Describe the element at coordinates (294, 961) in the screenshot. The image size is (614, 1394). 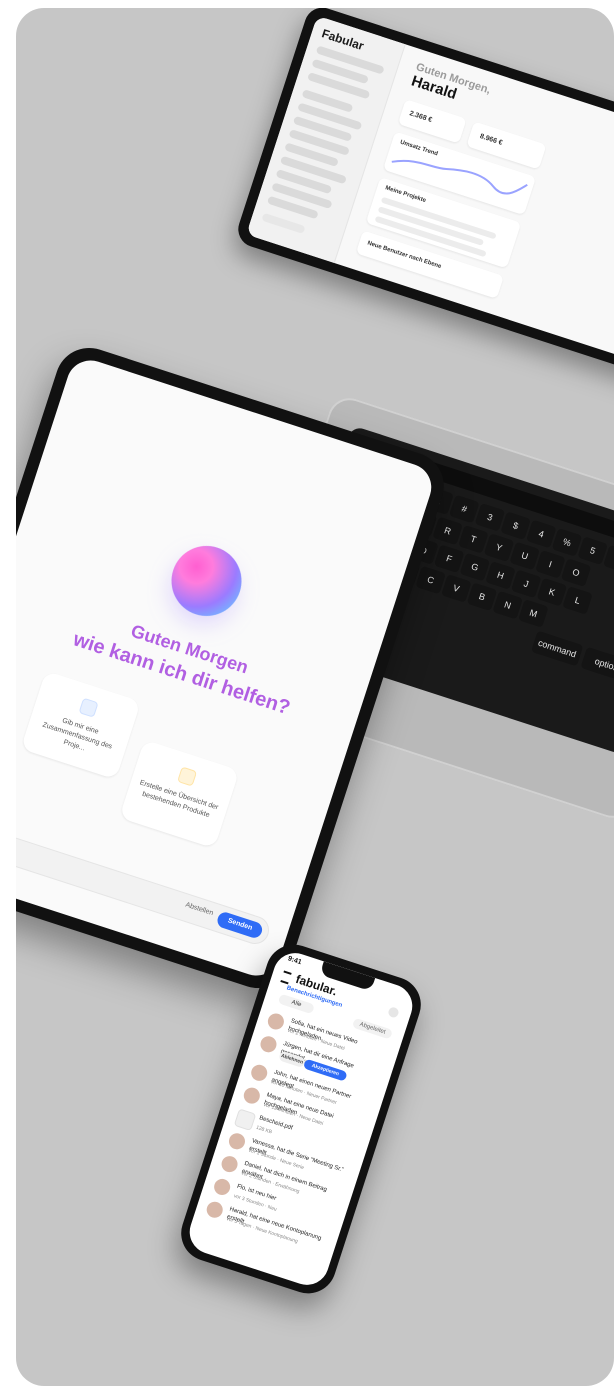
I see `status-time: 9:41` at that location.